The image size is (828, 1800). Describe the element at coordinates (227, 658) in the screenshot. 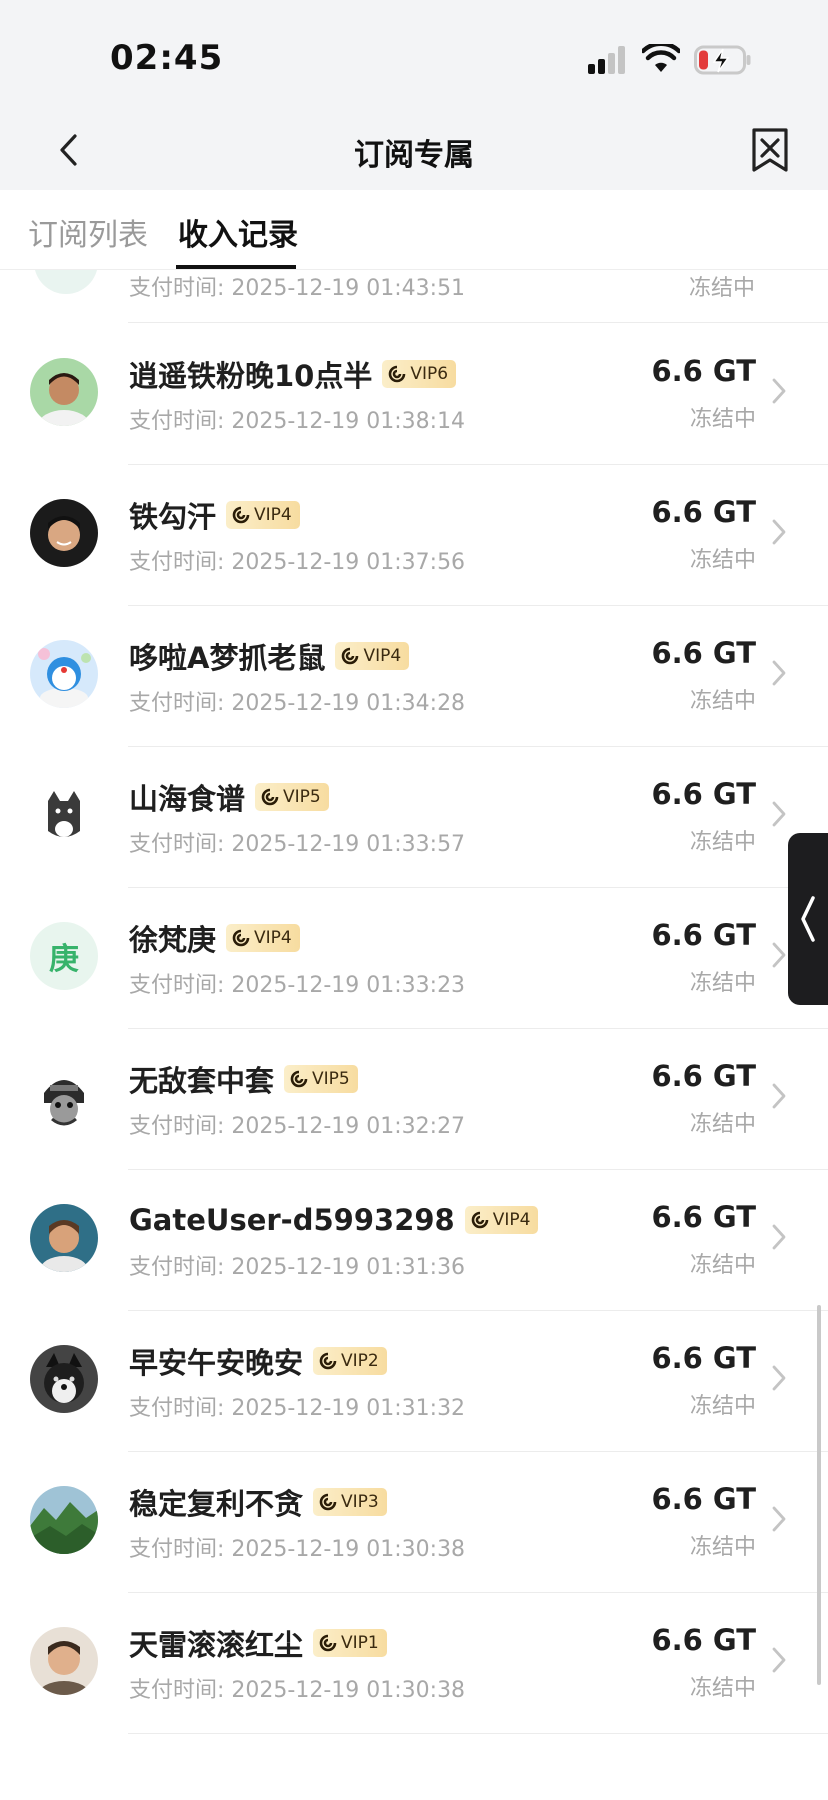

I see `user-name: 哆啦A梦抓老鼠` at that location.